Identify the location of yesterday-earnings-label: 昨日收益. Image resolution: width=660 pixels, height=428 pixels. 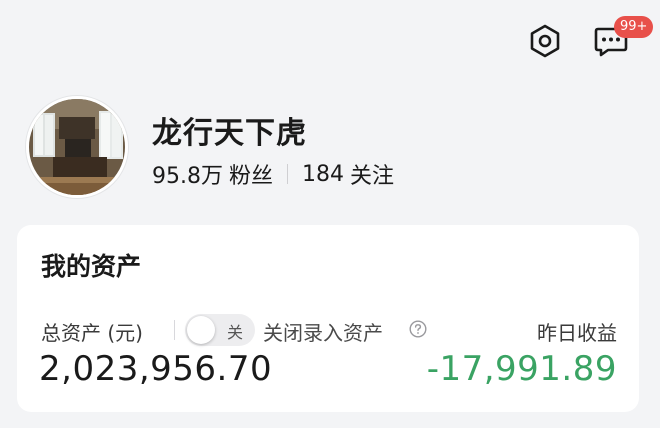
(577, 333).